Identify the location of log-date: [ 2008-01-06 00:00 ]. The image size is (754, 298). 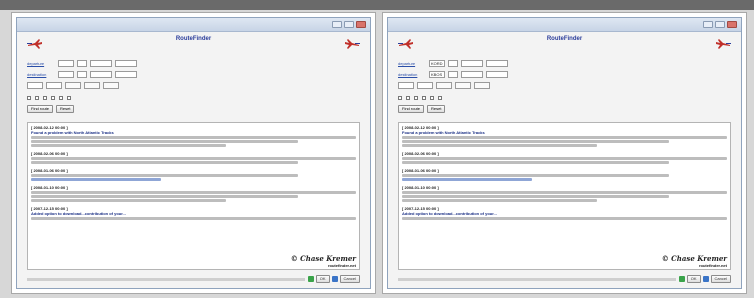
(420, 170).